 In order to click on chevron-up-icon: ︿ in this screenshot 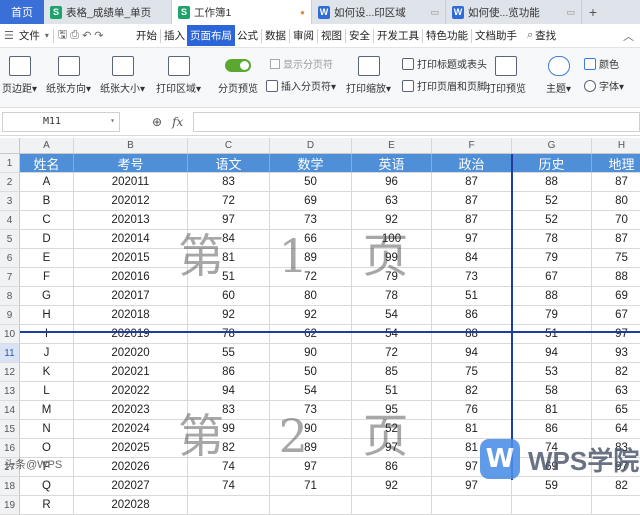, I will do `click(628, 36)`.